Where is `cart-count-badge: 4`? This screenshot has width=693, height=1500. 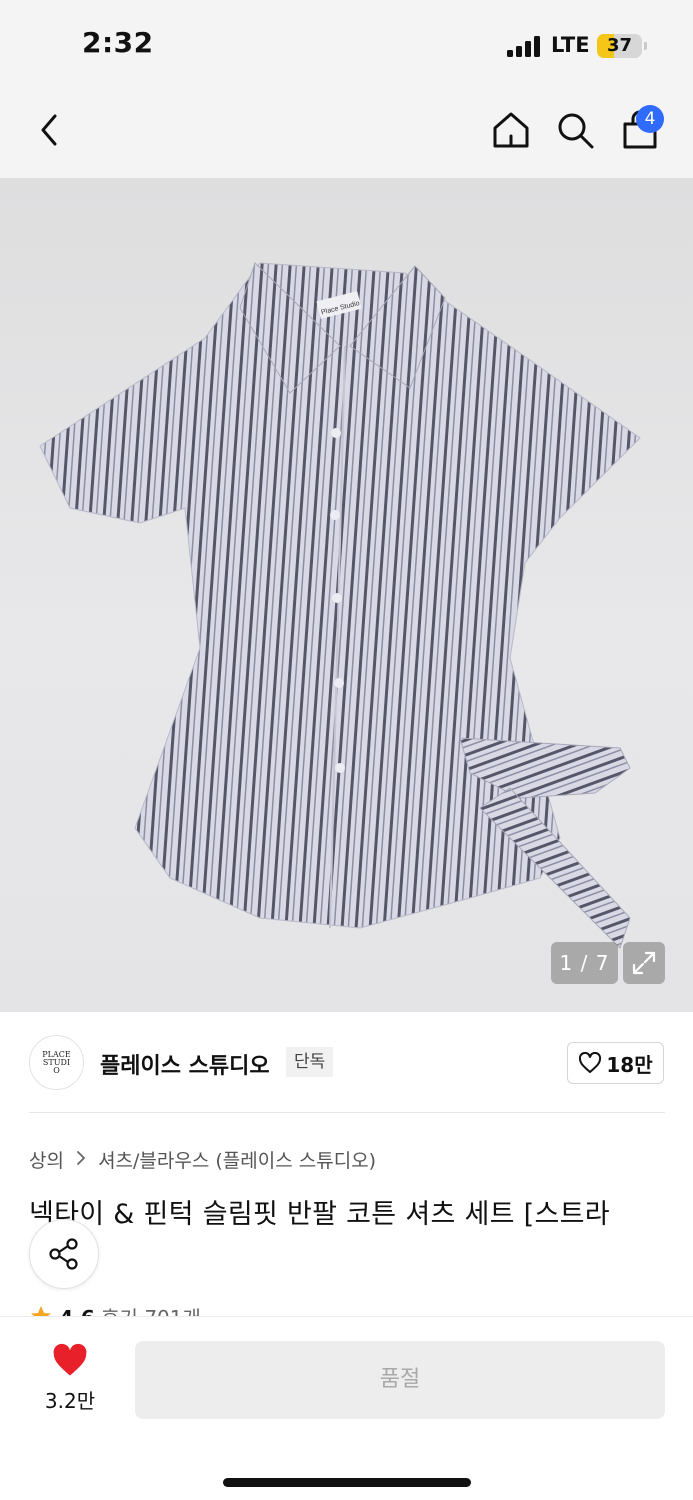
cart-count-badge: 4 is located at coordinates (650, 119).